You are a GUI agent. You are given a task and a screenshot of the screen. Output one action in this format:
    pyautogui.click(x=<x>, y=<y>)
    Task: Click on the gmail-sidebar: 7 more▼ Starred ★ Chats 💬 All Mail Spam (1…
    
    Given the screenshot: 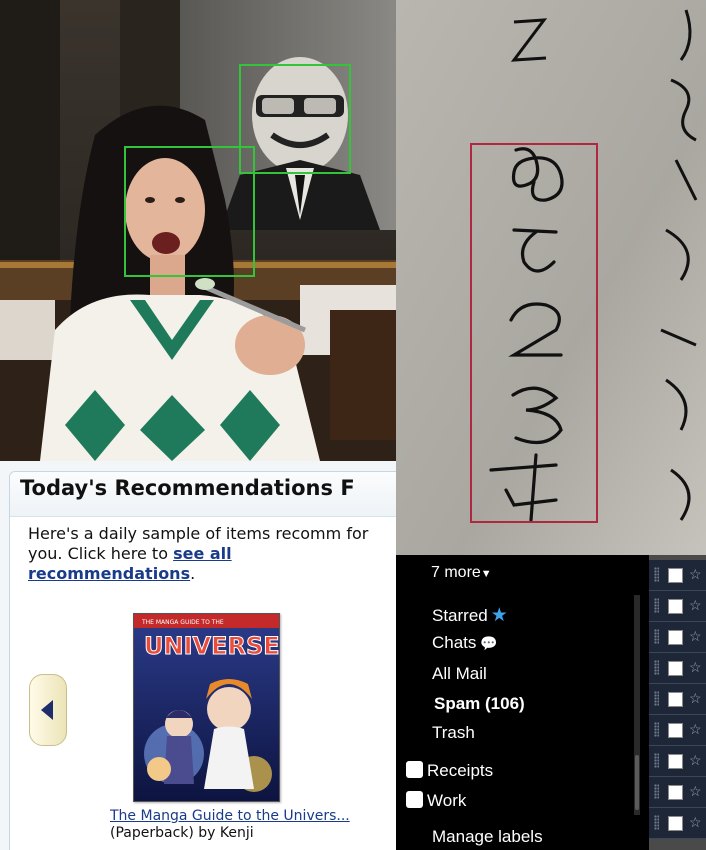 What is the action you would take?
    pyautogui.click(x=518, y=702)
    